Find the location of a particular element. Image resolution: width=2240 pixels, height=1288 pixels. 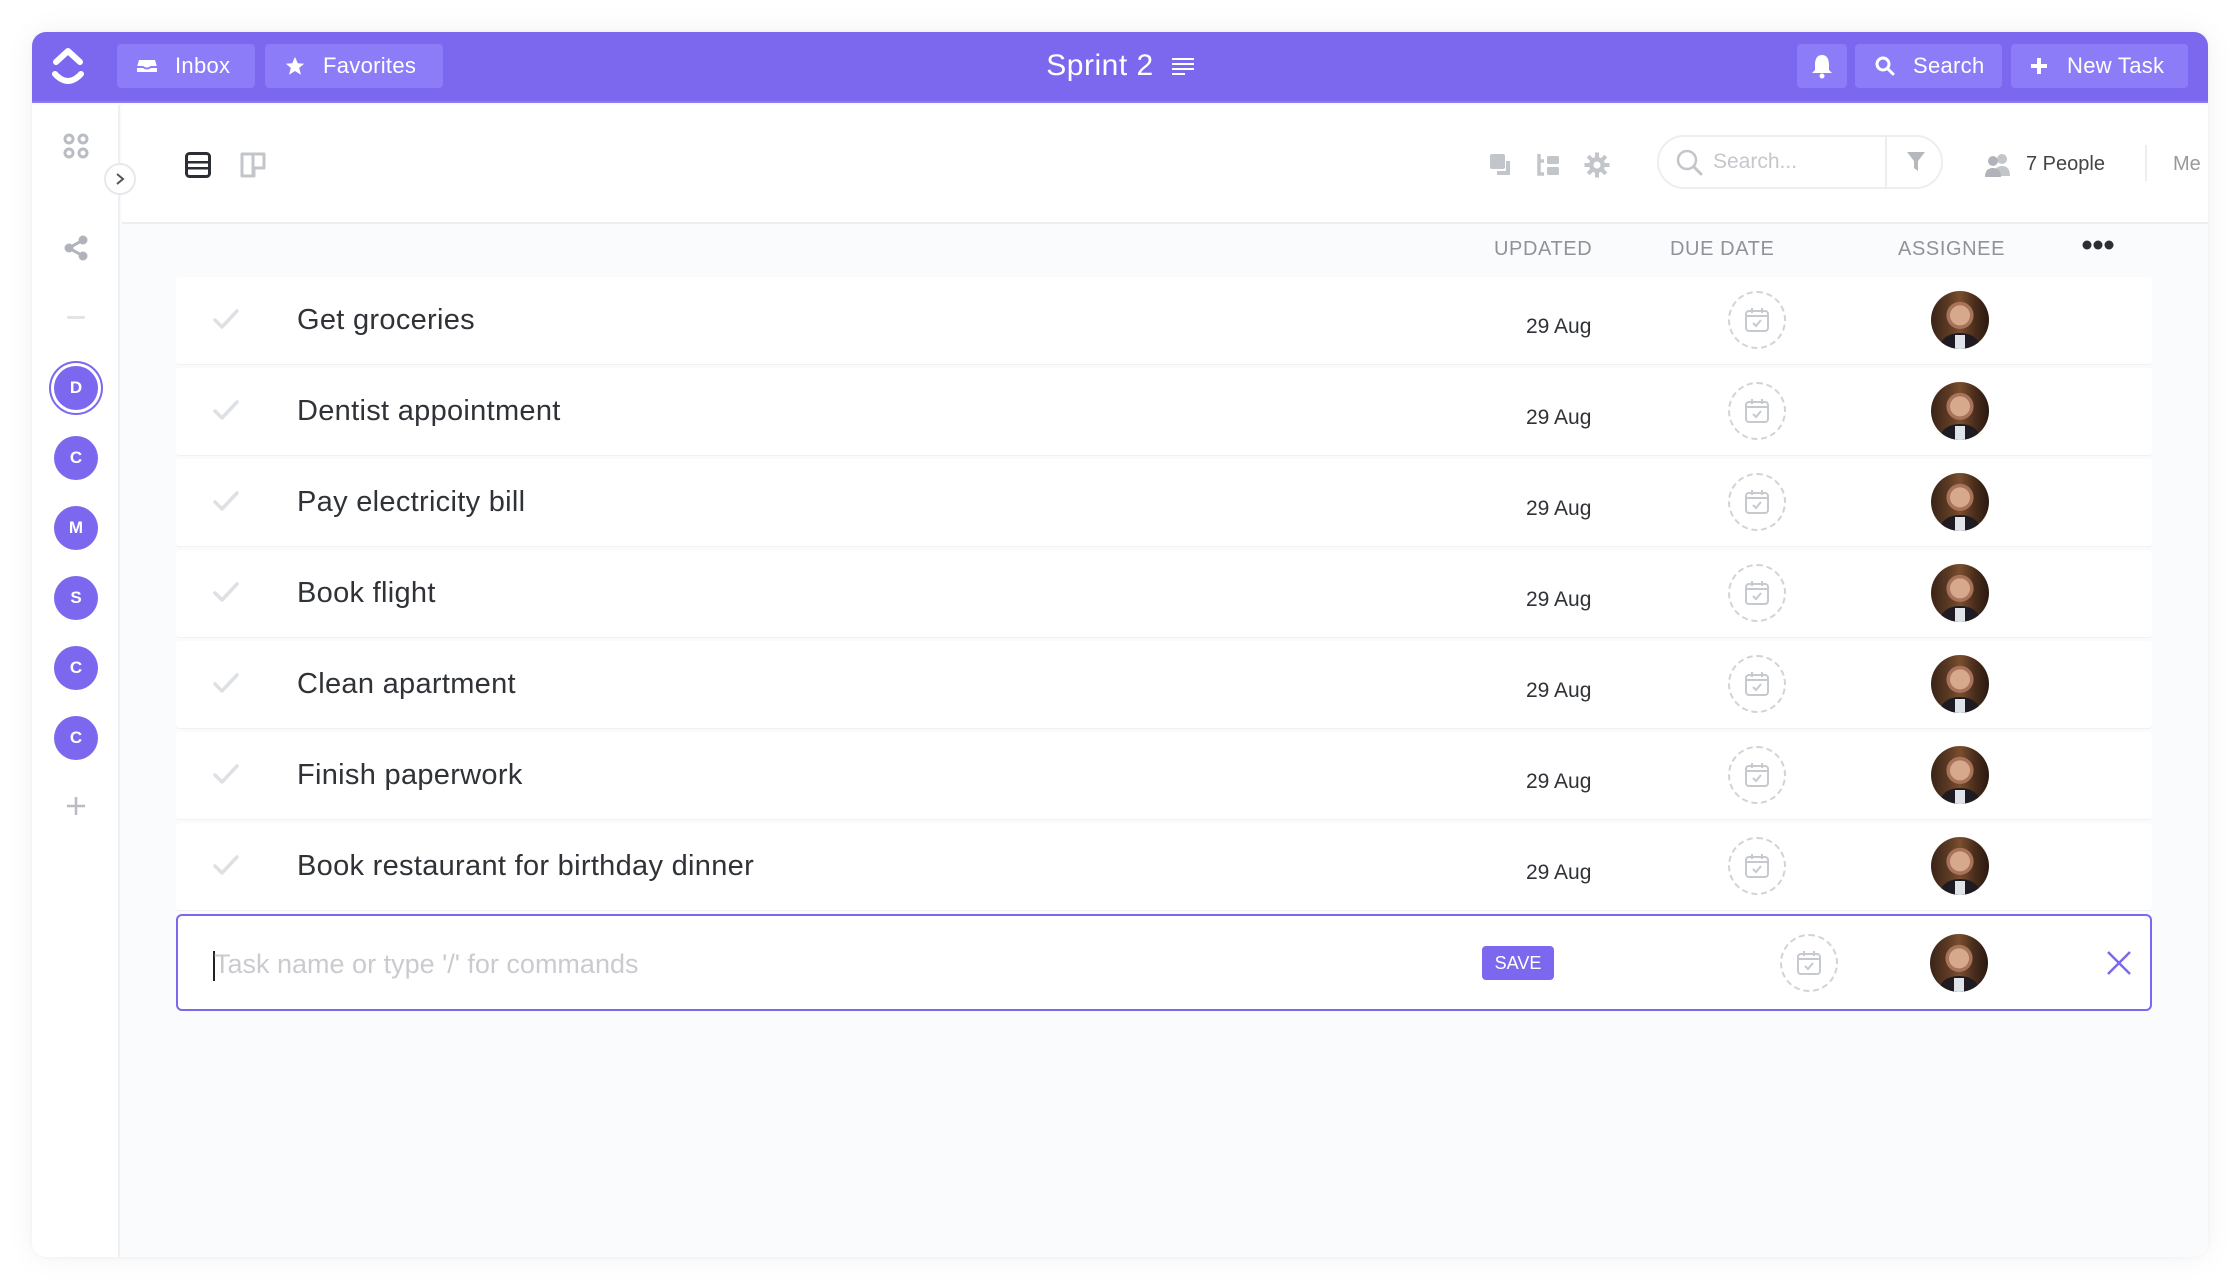

task-search-box is located at coordinates (1800, 162).